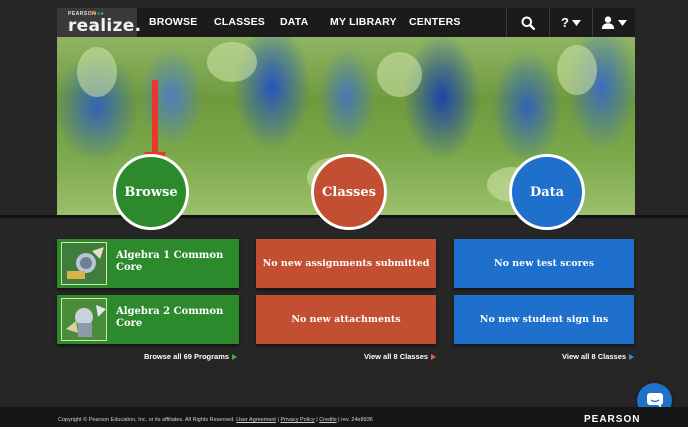  Describe the element at coordinates (151, 192) in the screenshot. I see `browse-circle: Browse` at that location.